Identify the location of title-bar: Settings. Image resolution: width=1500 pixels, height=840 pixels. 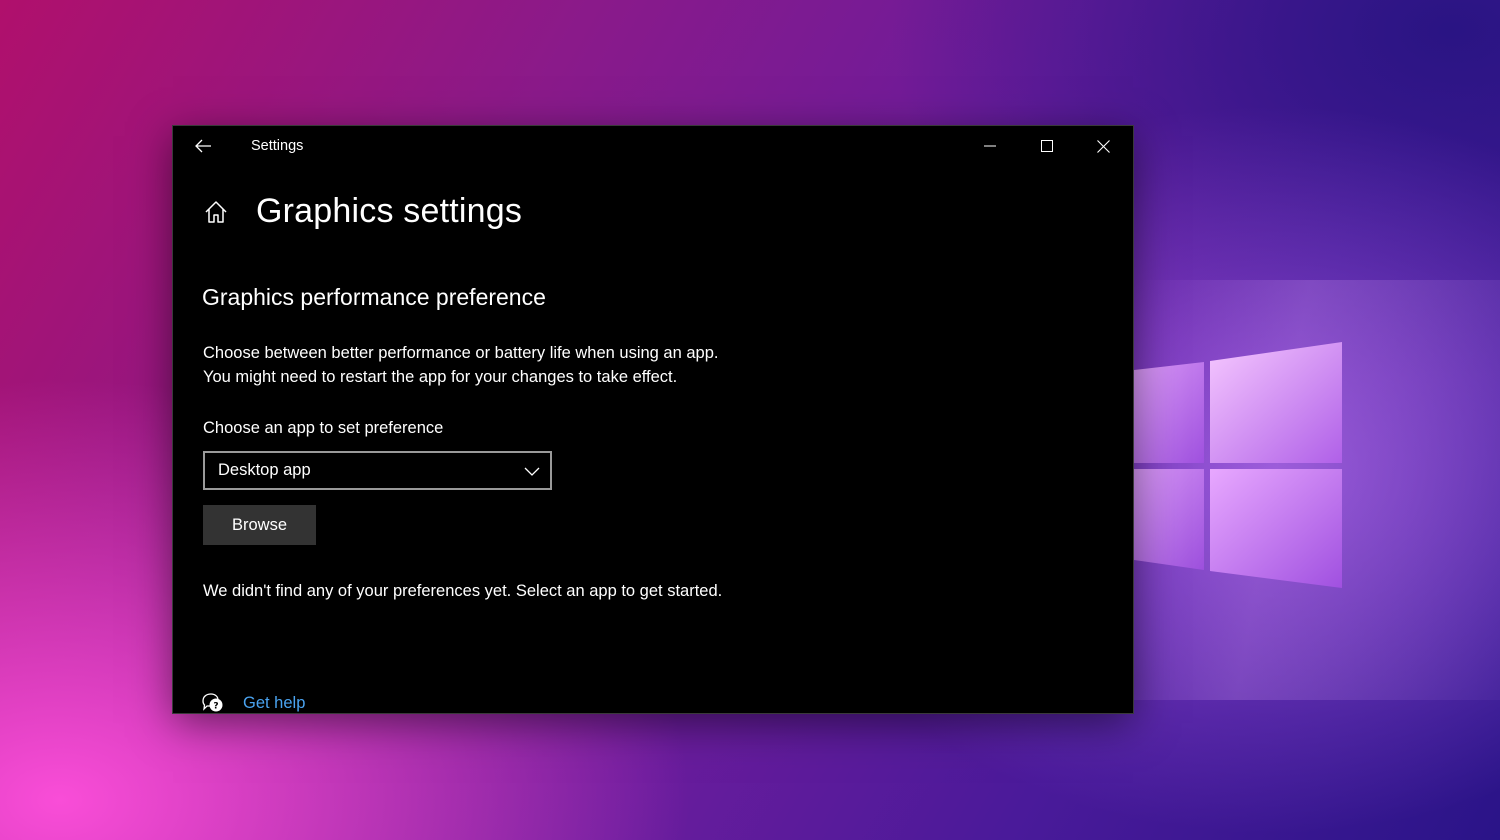
(653, 146).